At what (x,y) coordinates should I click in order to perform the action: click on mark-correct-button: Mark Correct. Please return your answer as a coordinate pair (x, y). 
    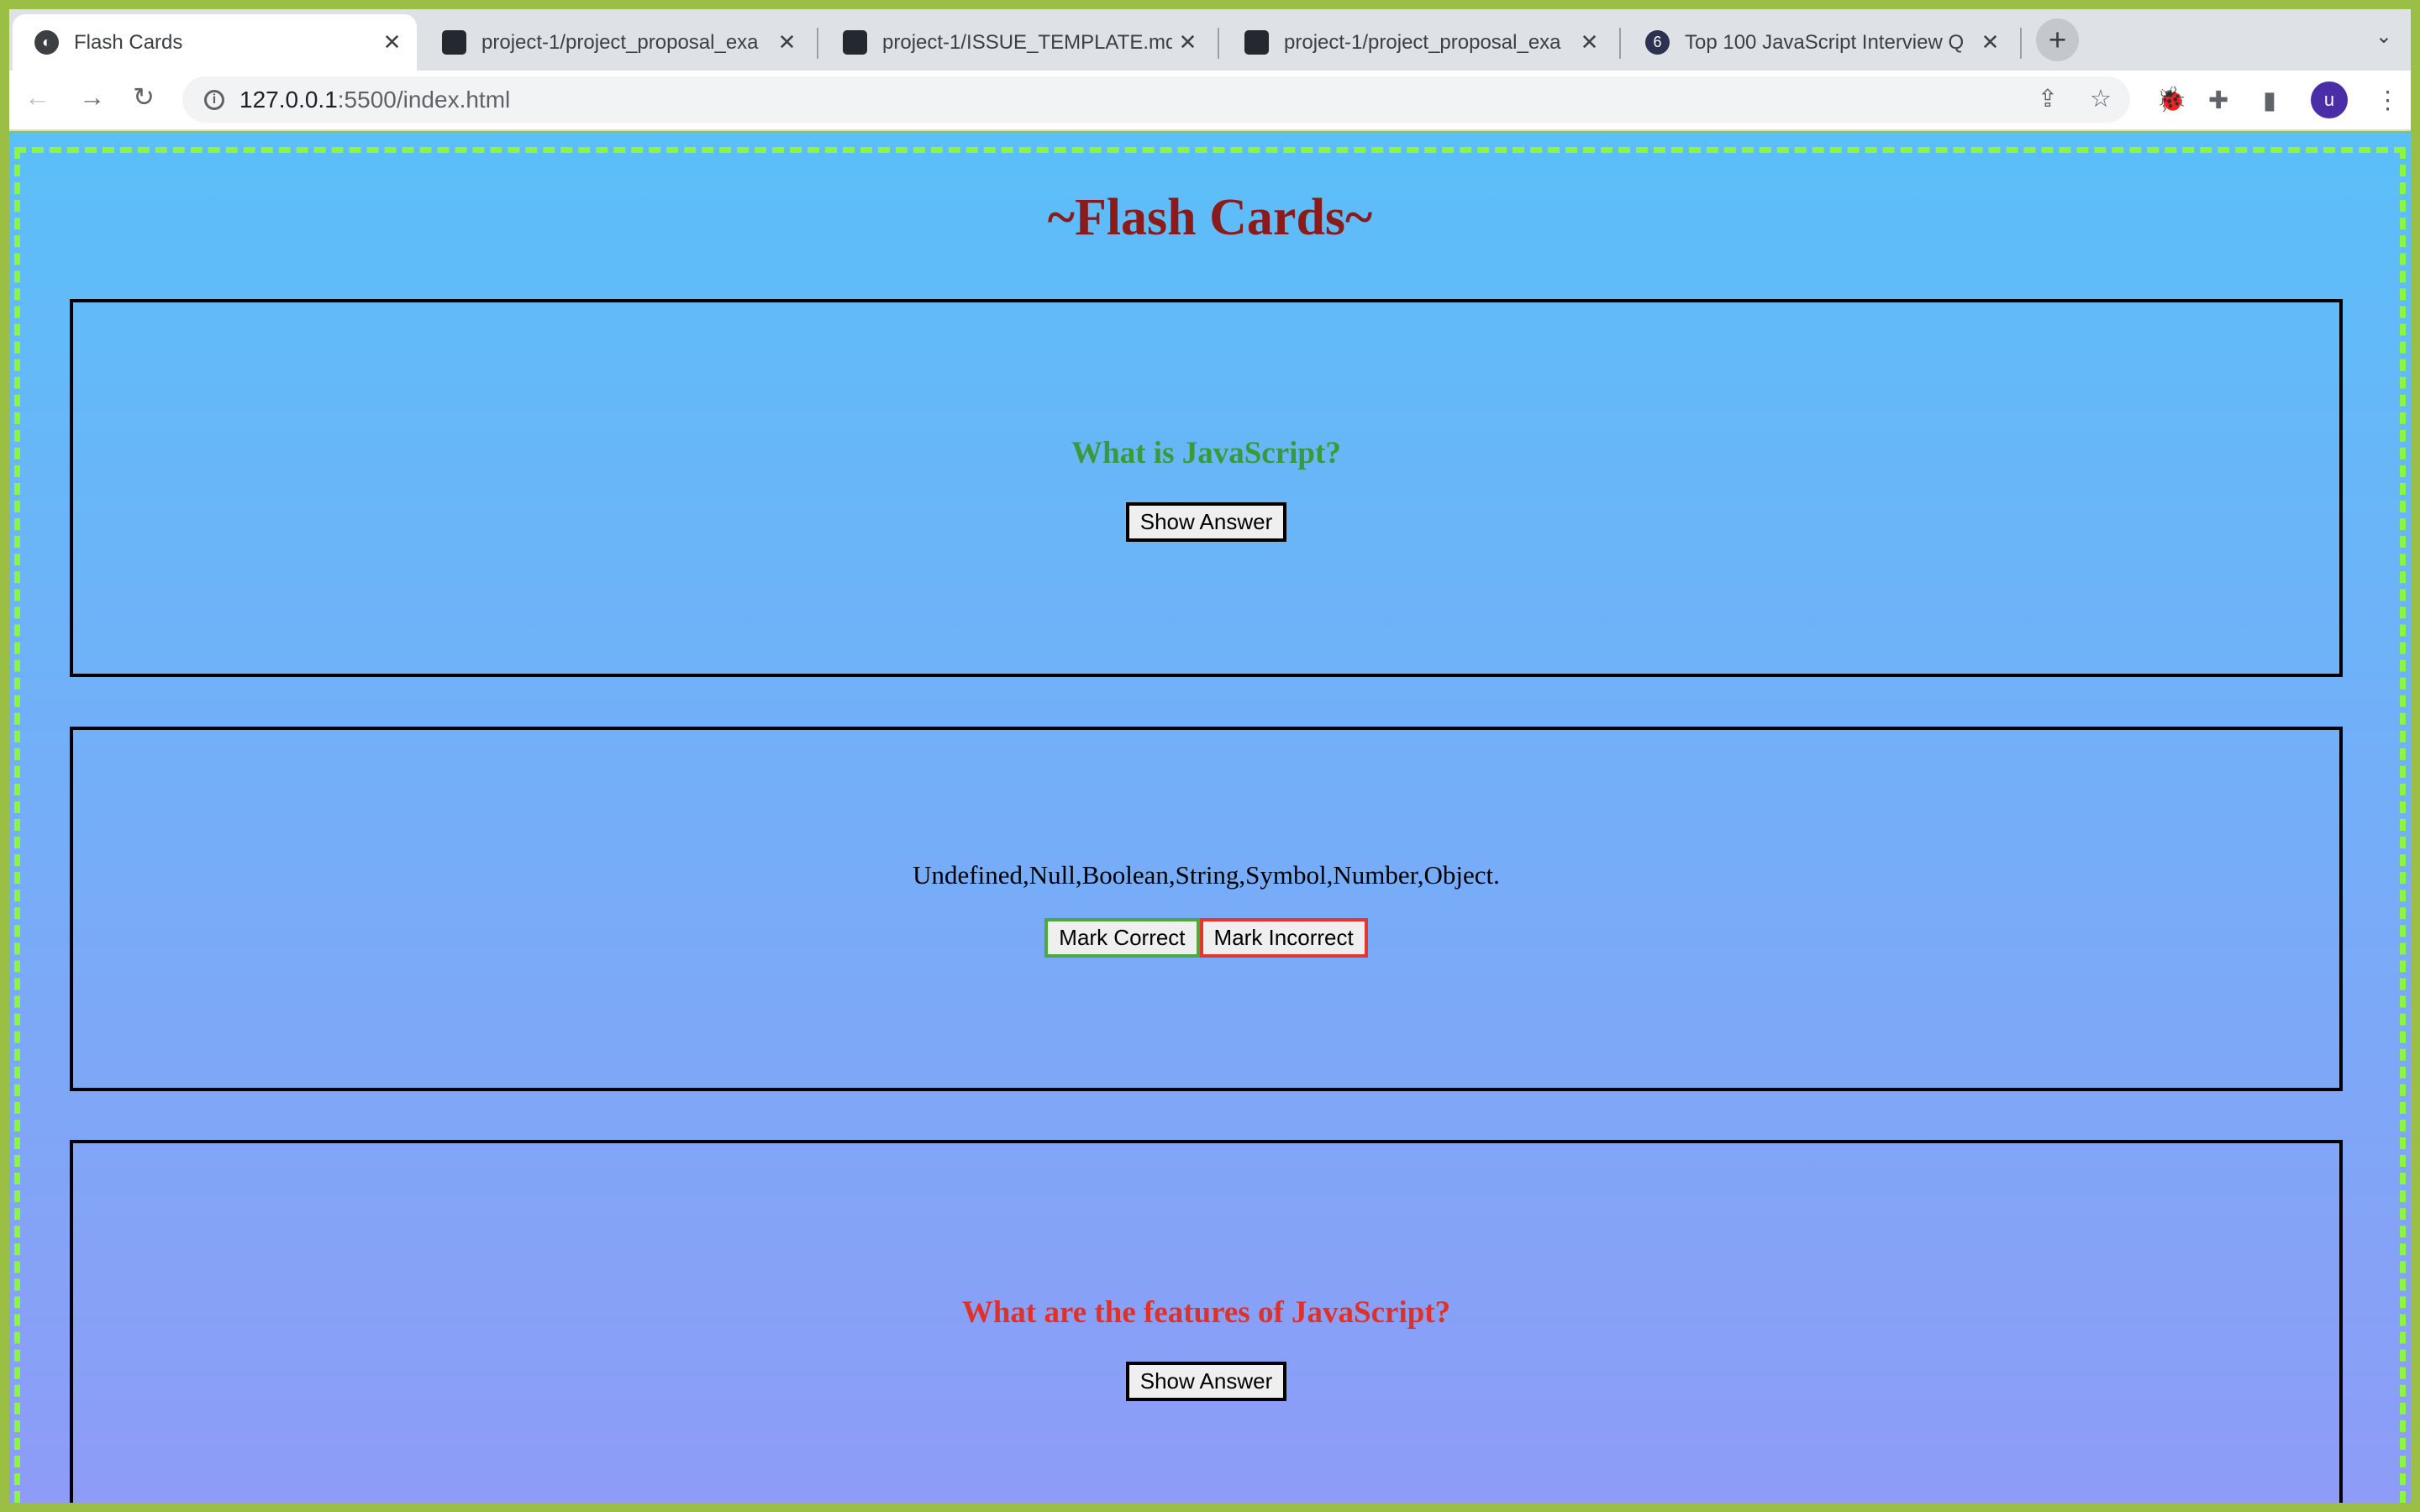
    Looking at the image, I should click on (1122, 938).